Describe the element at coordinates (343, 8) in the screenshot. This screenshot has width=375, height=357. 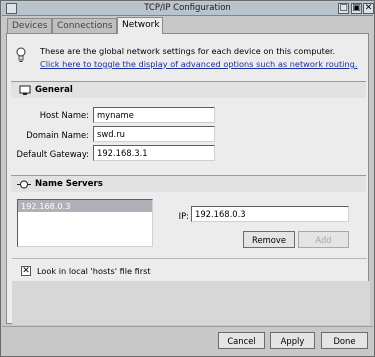
I see `minimize-icon: ▢` at that location.